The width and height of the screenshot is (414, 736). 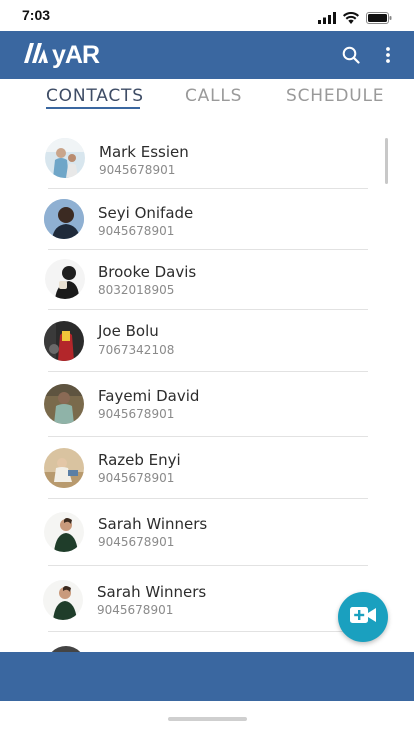 What do you see at coordinates (149, 396) in the screenshot?
I see `contact-name: Fayemi David` at bounding box center [149, 396].